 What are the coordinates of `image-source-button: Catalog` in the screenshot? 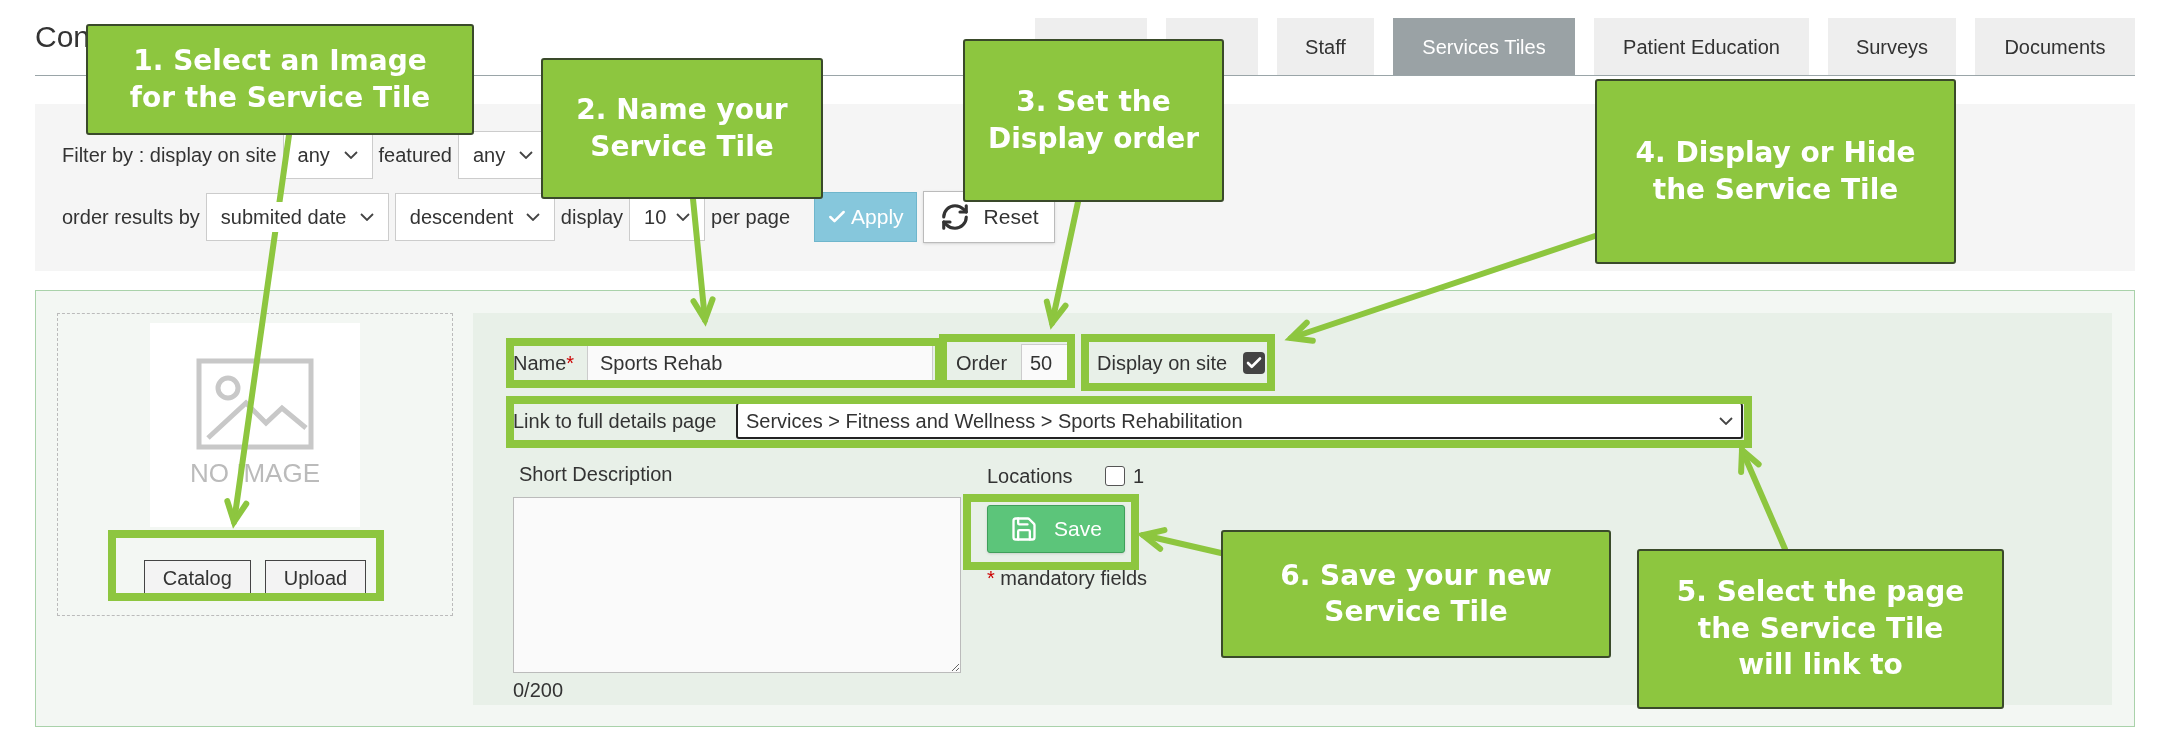 It's located at (197, 578).